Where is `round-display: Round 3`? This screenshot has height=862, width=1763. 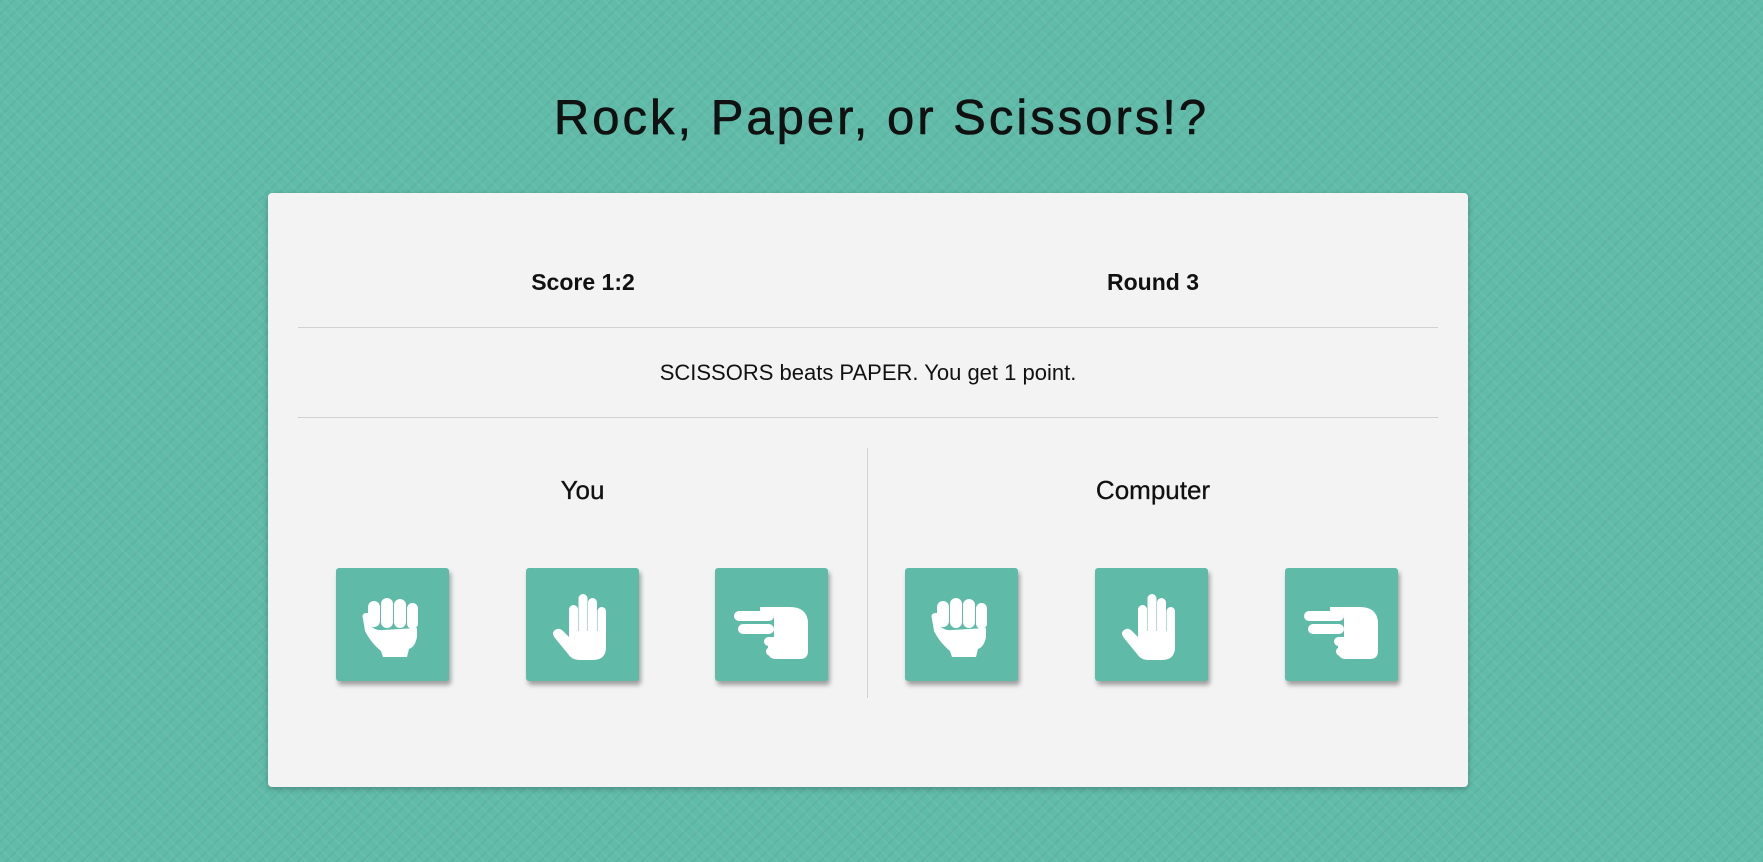
round-display: Round 3 is located at coordinates (1153, 282).